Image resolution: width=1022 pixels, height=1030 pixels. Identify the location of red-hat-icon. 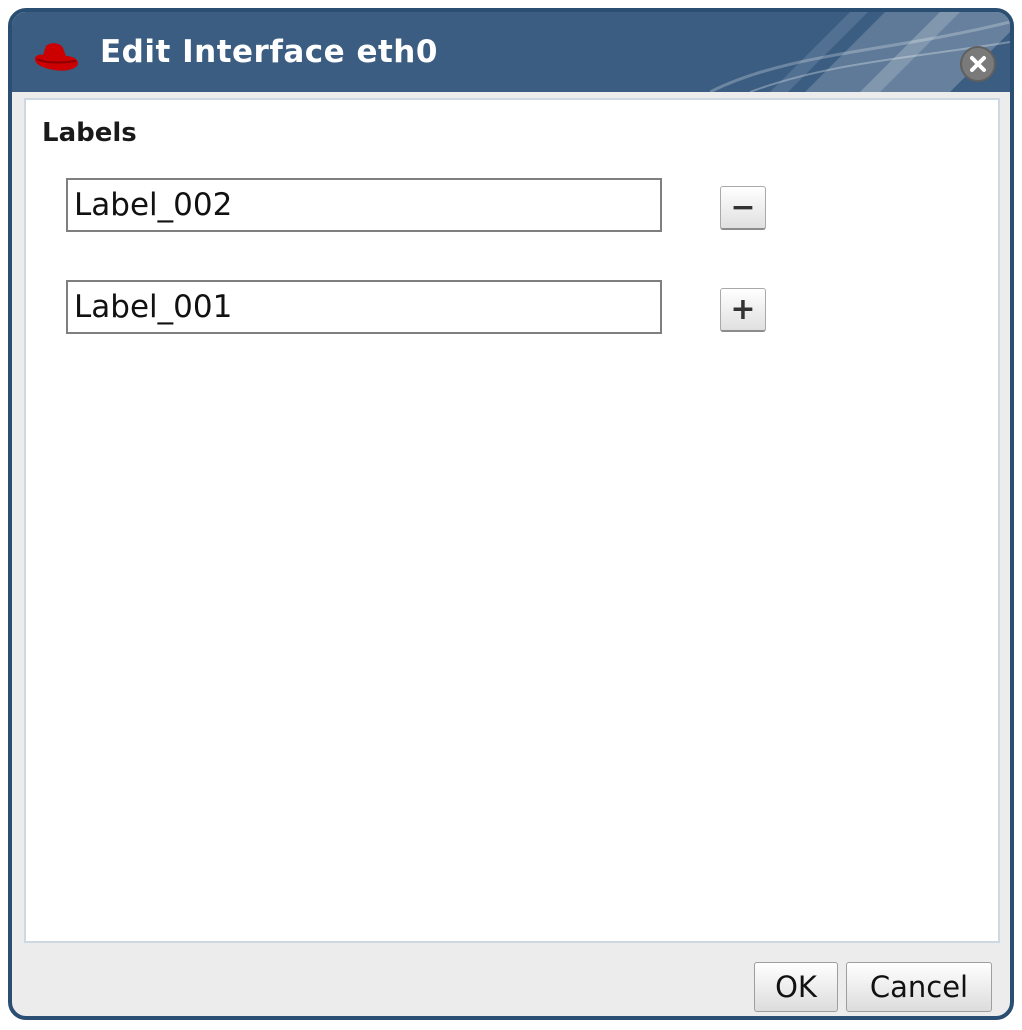
(56, 57).